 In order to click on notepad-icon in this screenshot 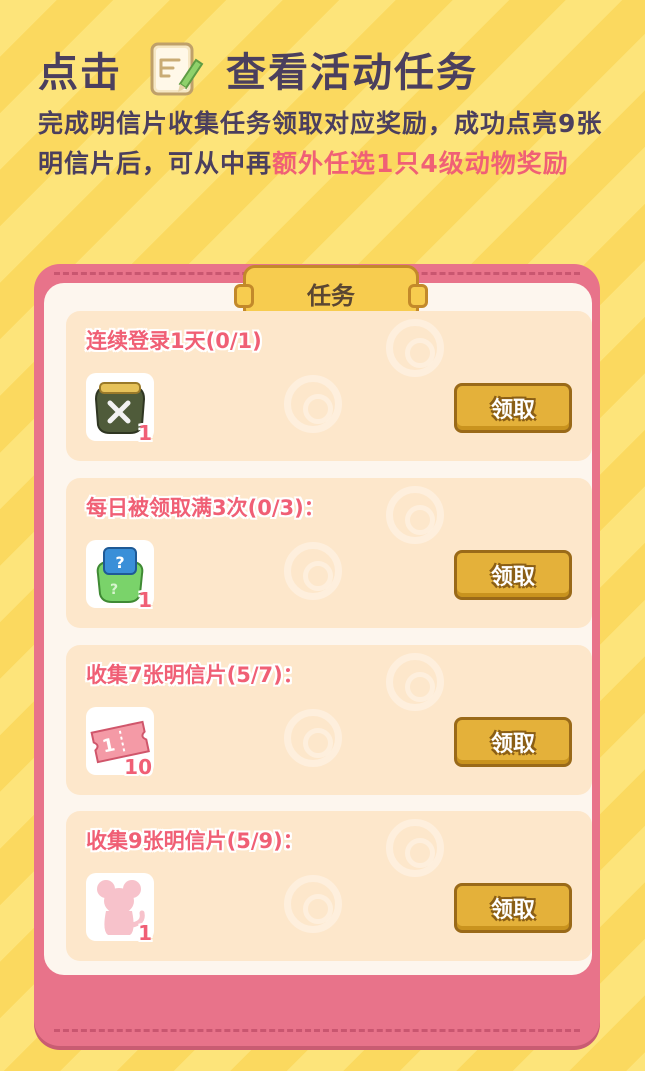, I will do `click(175, 69)`.